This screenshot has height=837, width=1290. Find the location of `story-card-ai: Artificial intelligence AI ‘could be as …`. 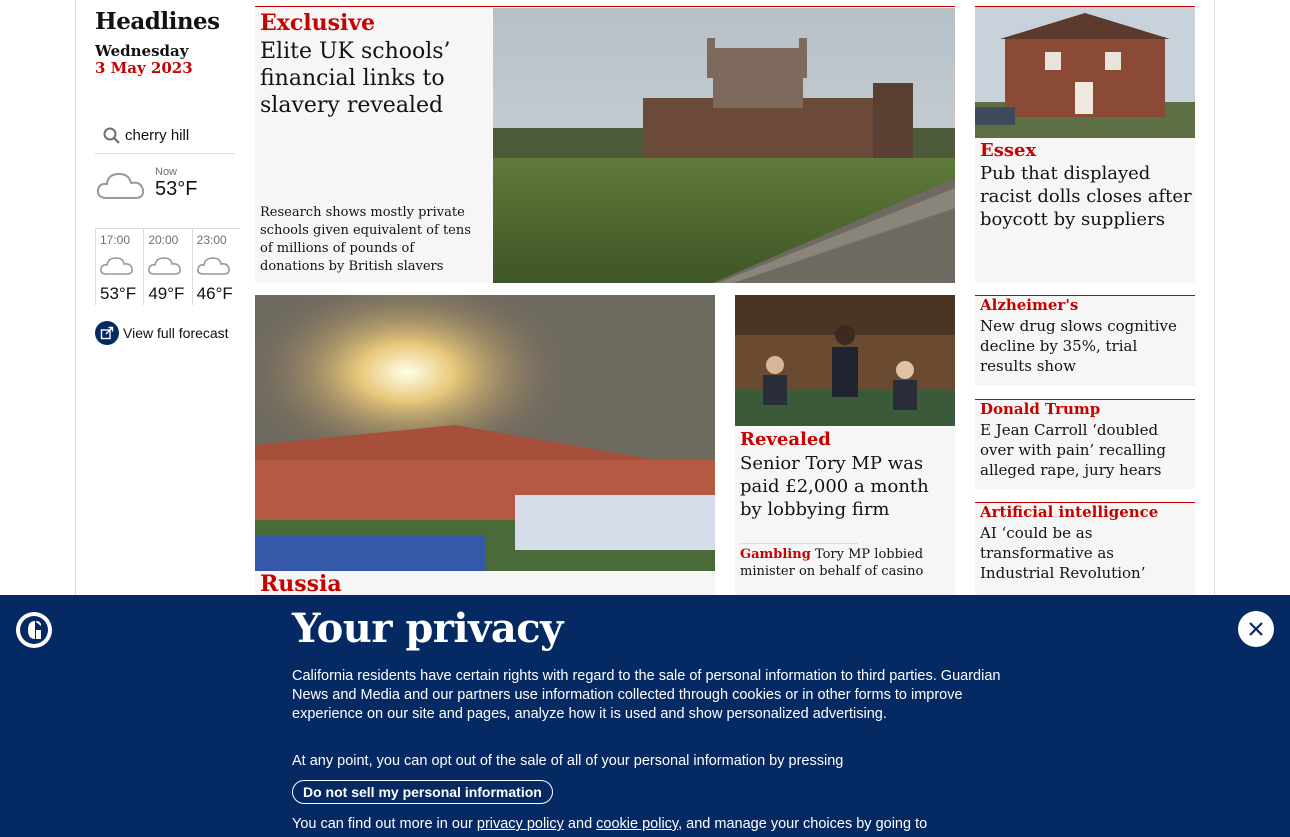

story-card-ai: Artificial intelligence AI ‘could be as … is located at coordinates (1085, 548).